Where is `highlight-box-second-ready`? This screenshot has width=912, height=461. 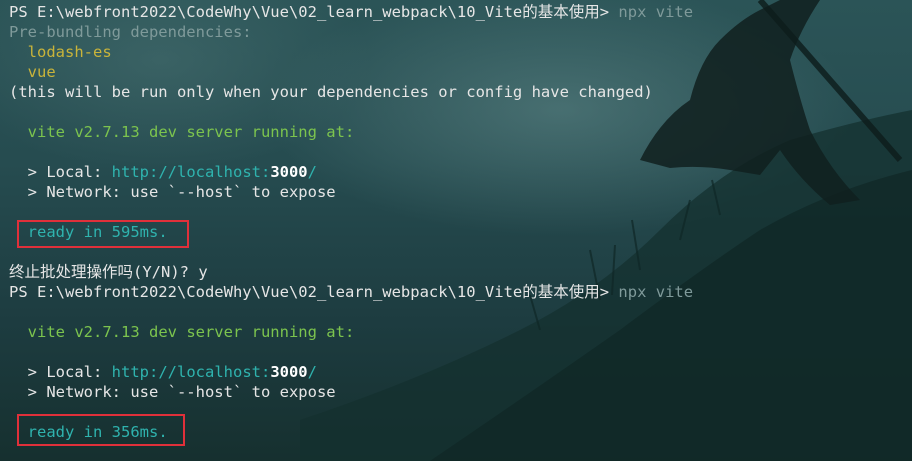 highlight-box-second-ready is located at coordinates (101, 430).